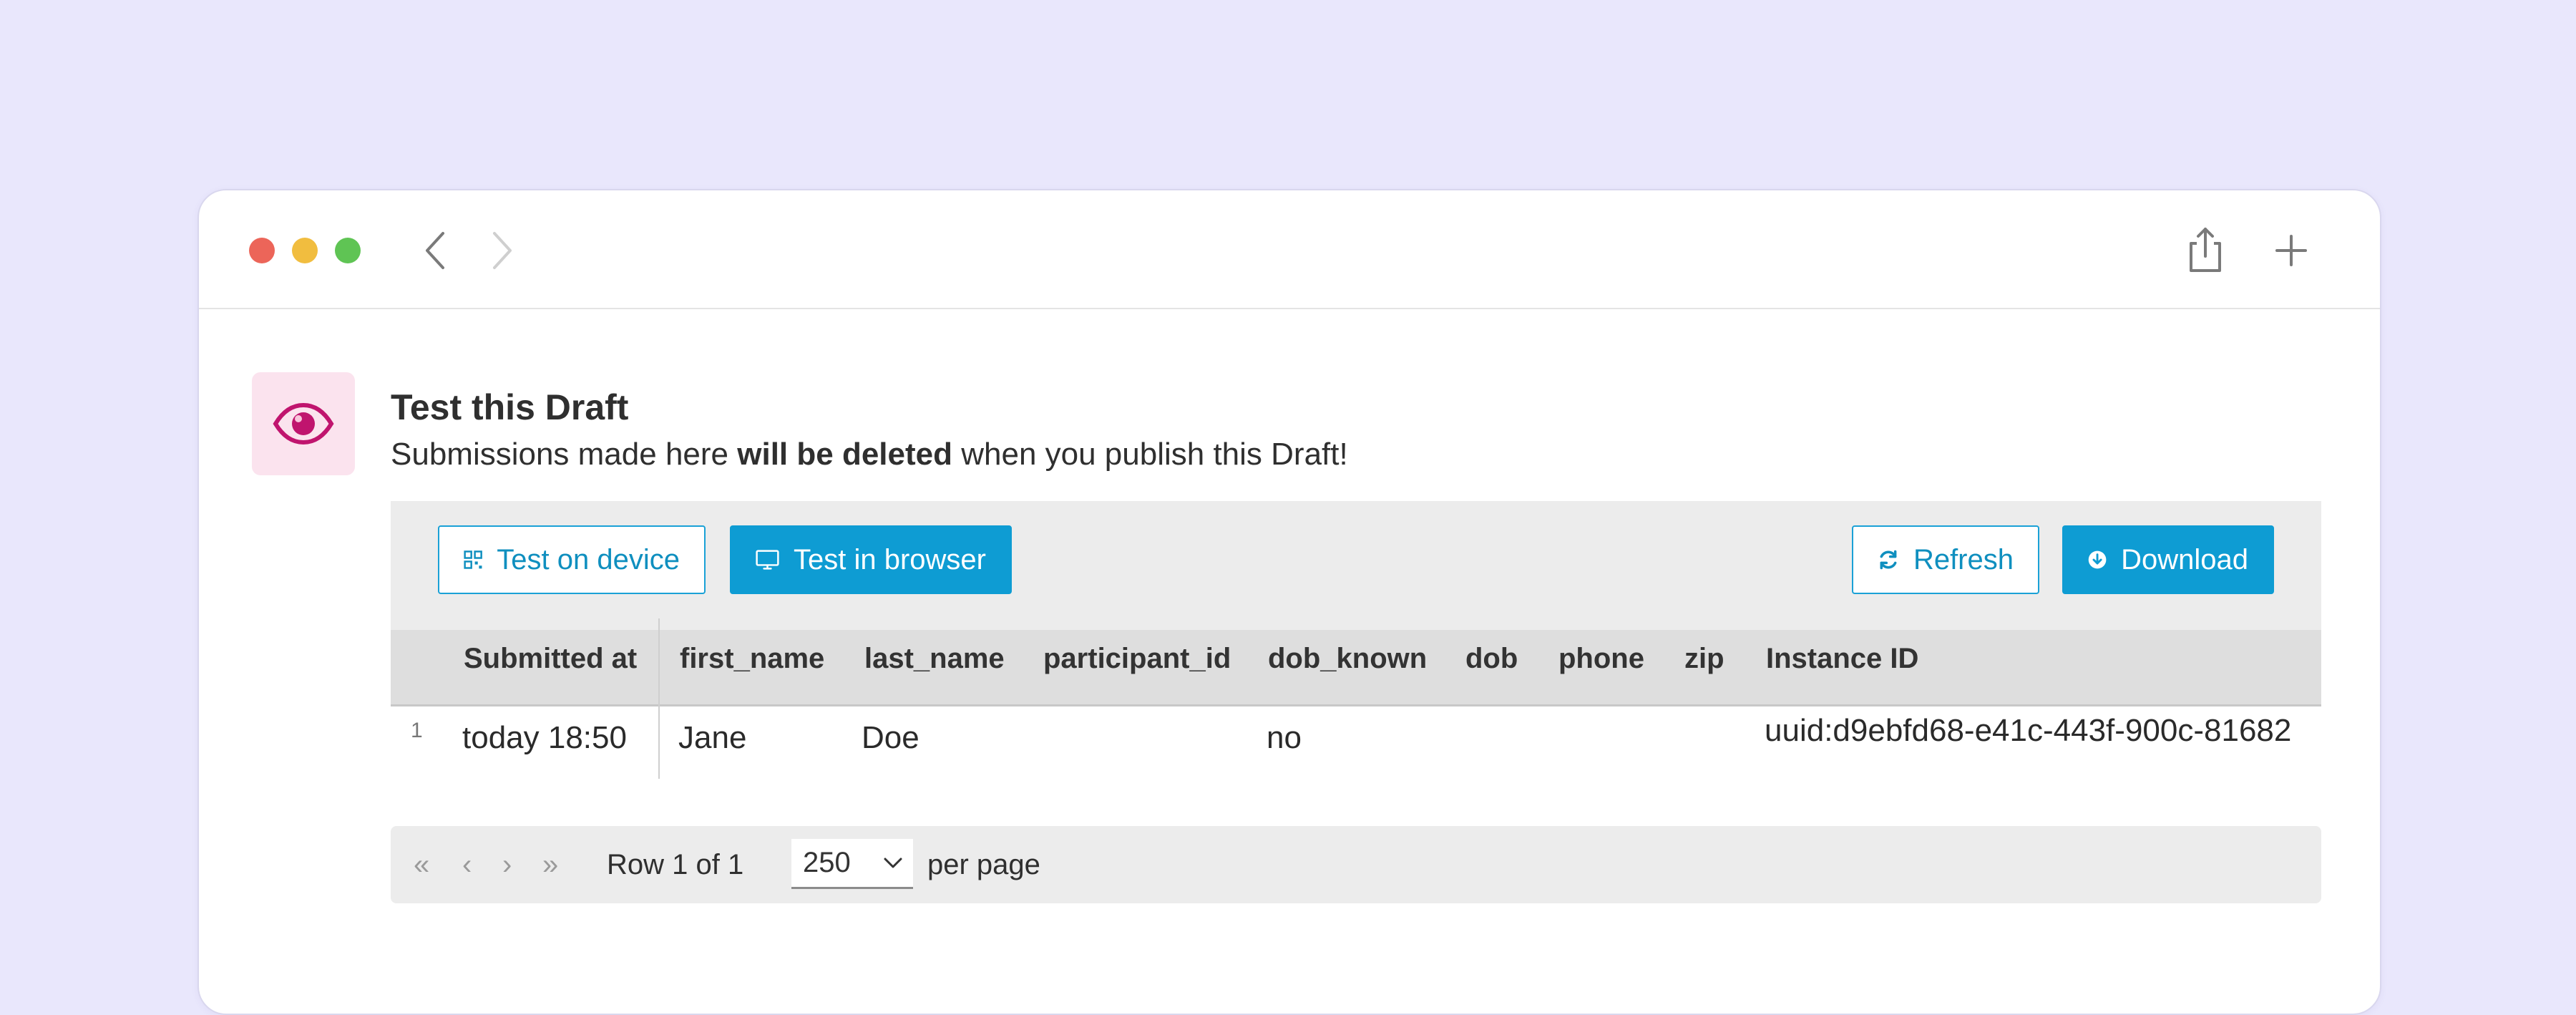 The width and height of the screenshot is (2576, 1015). I want to click on column-header-dob-known: dob_known, so click(1347, 659).